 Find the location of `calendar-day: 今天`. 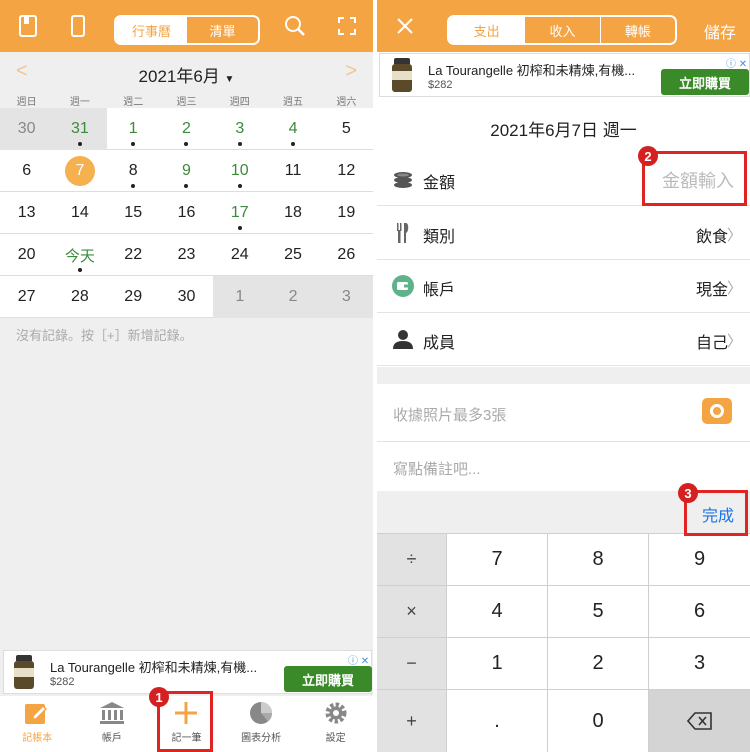

calendar-day: 今天 is located at coordinates (79, 255).